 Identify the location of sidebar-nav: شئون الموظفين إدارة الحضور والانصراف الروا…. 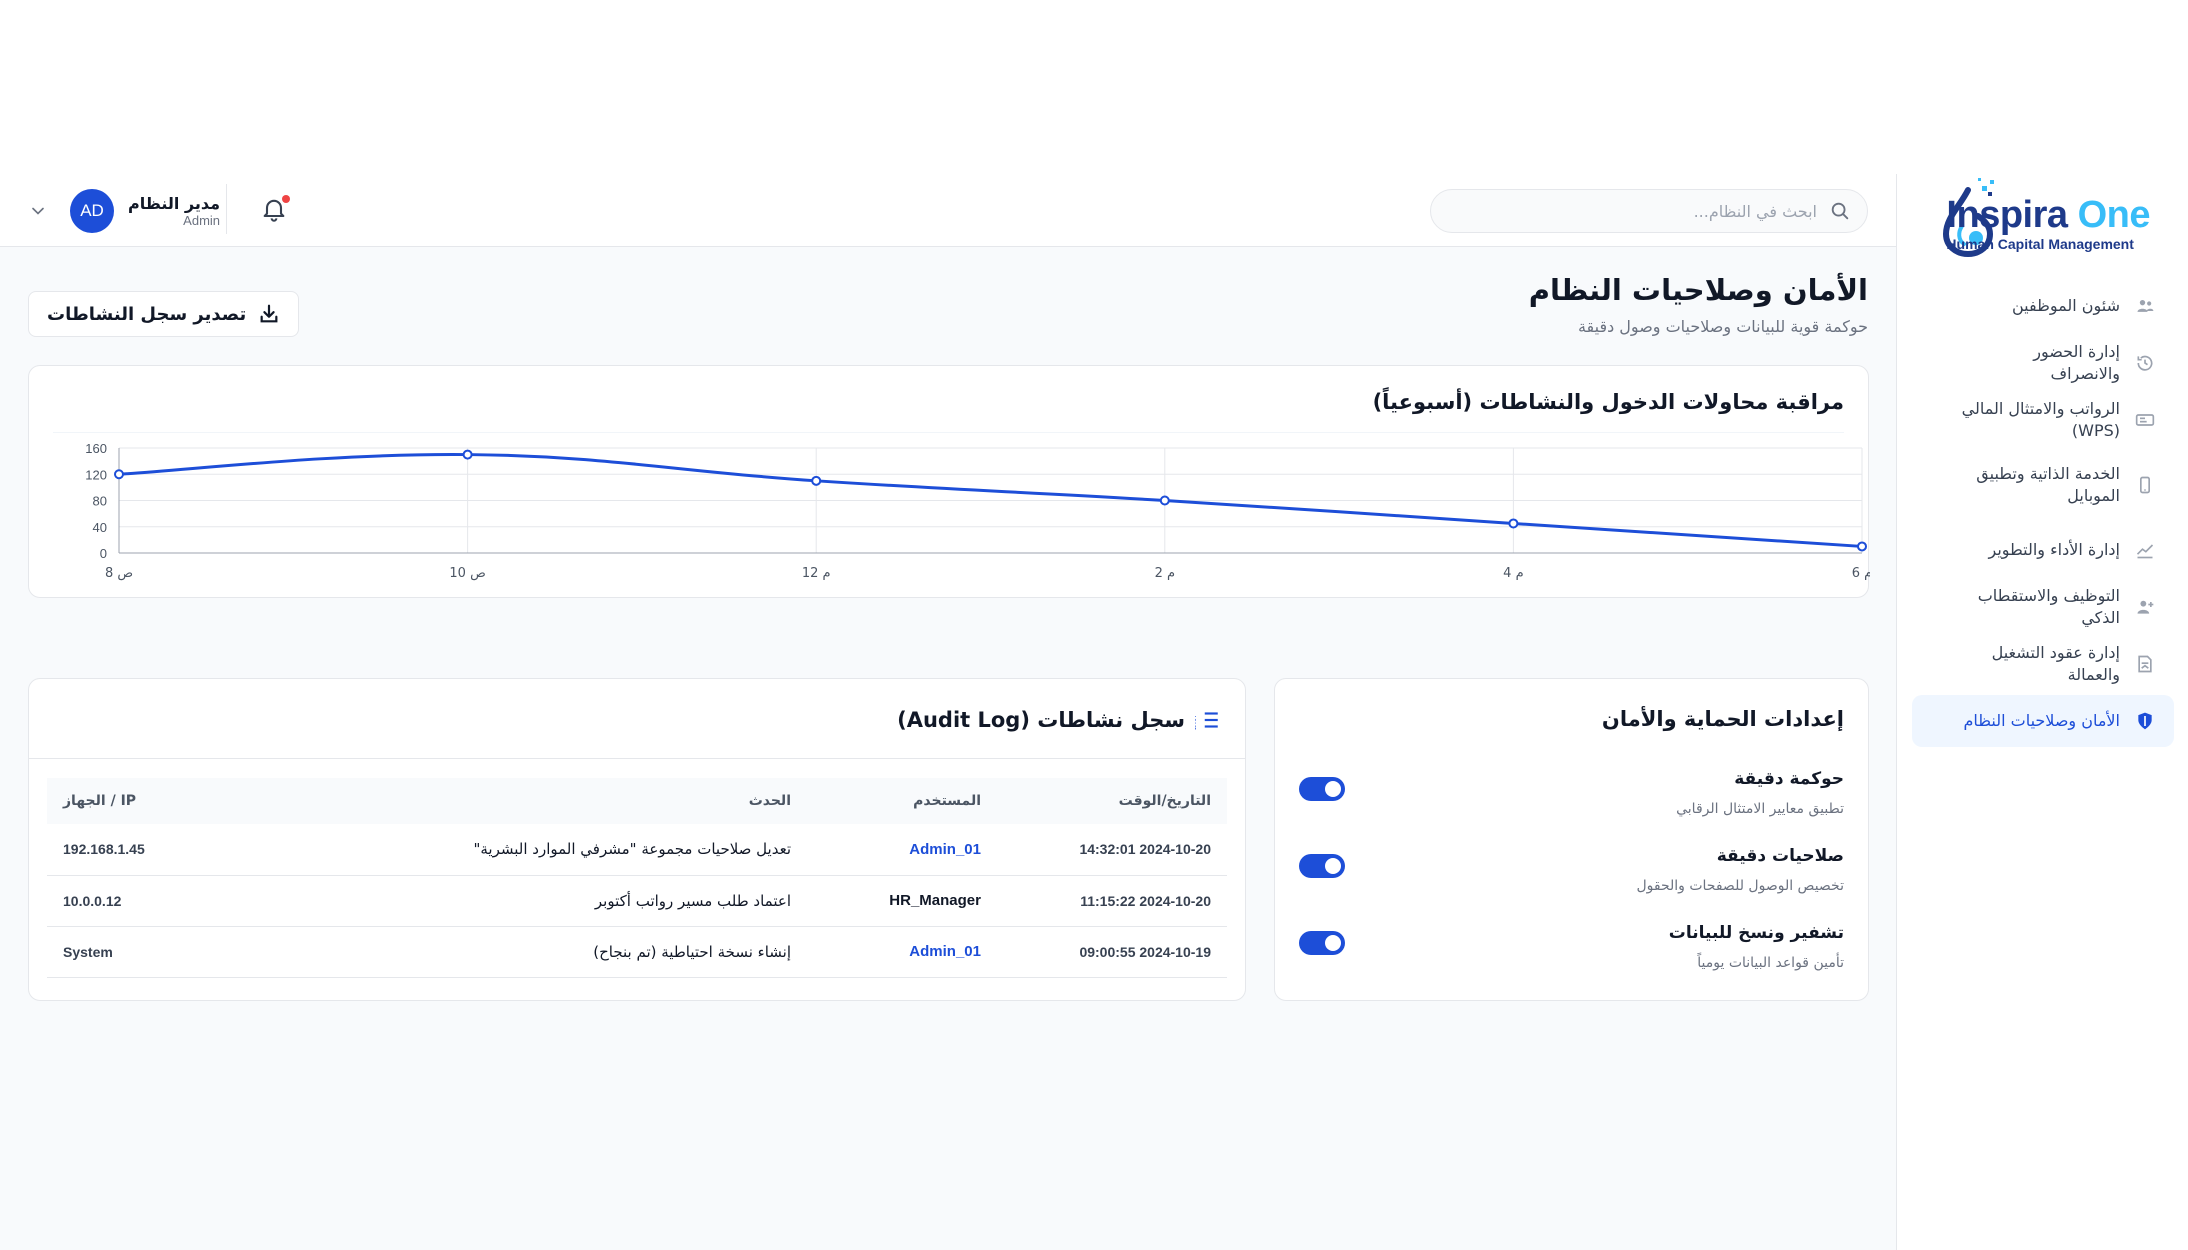
(2043, 516).